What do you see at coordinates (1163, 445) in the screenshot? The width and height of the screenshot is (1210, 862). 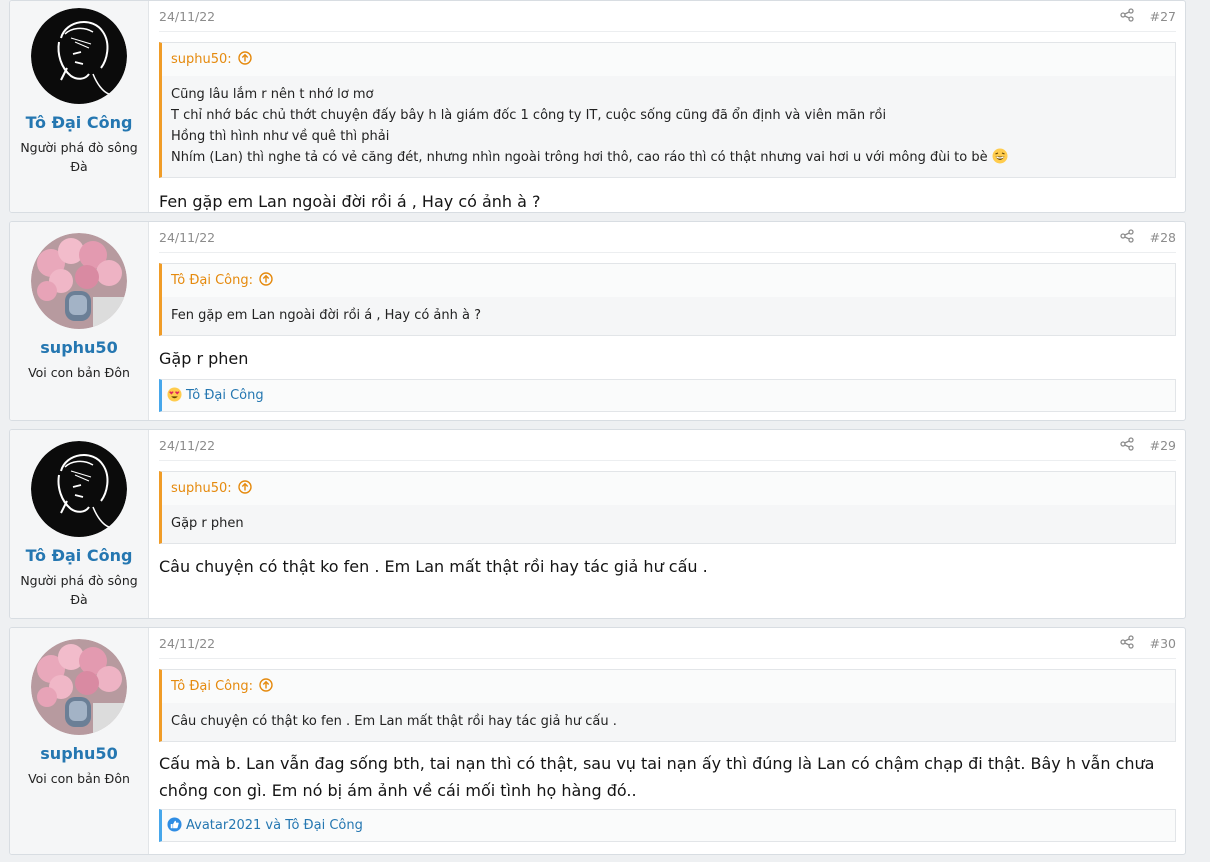 I see `post-number: #29` at bounding box center [1163, 445].